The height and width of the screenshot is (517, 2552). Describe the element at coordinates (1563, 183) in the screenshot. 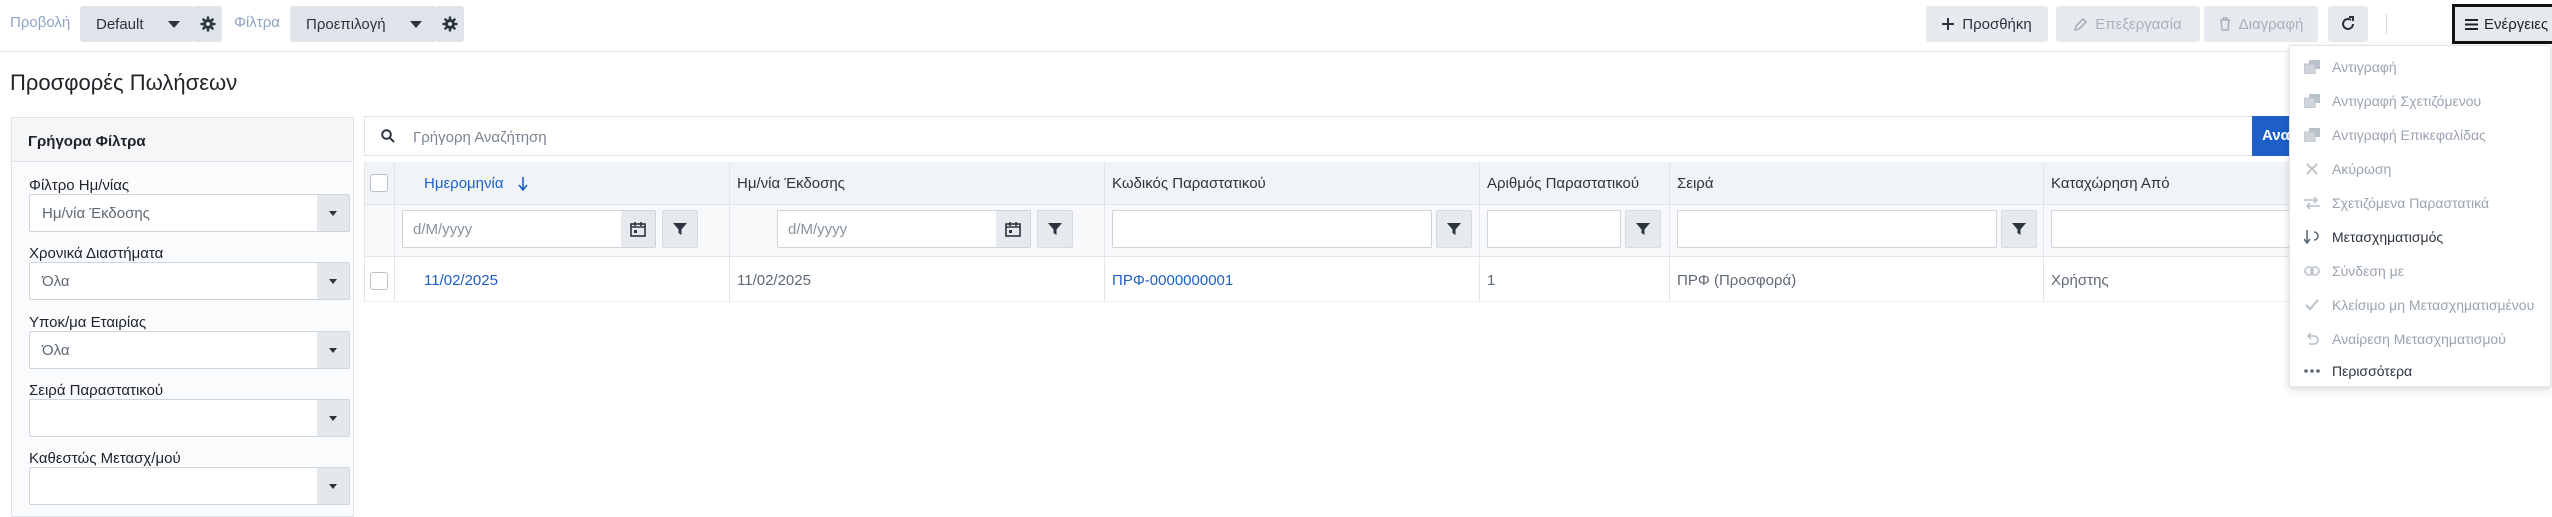

I see `column-header-doc-number: Αριθμός Παραστατικού` at that location.